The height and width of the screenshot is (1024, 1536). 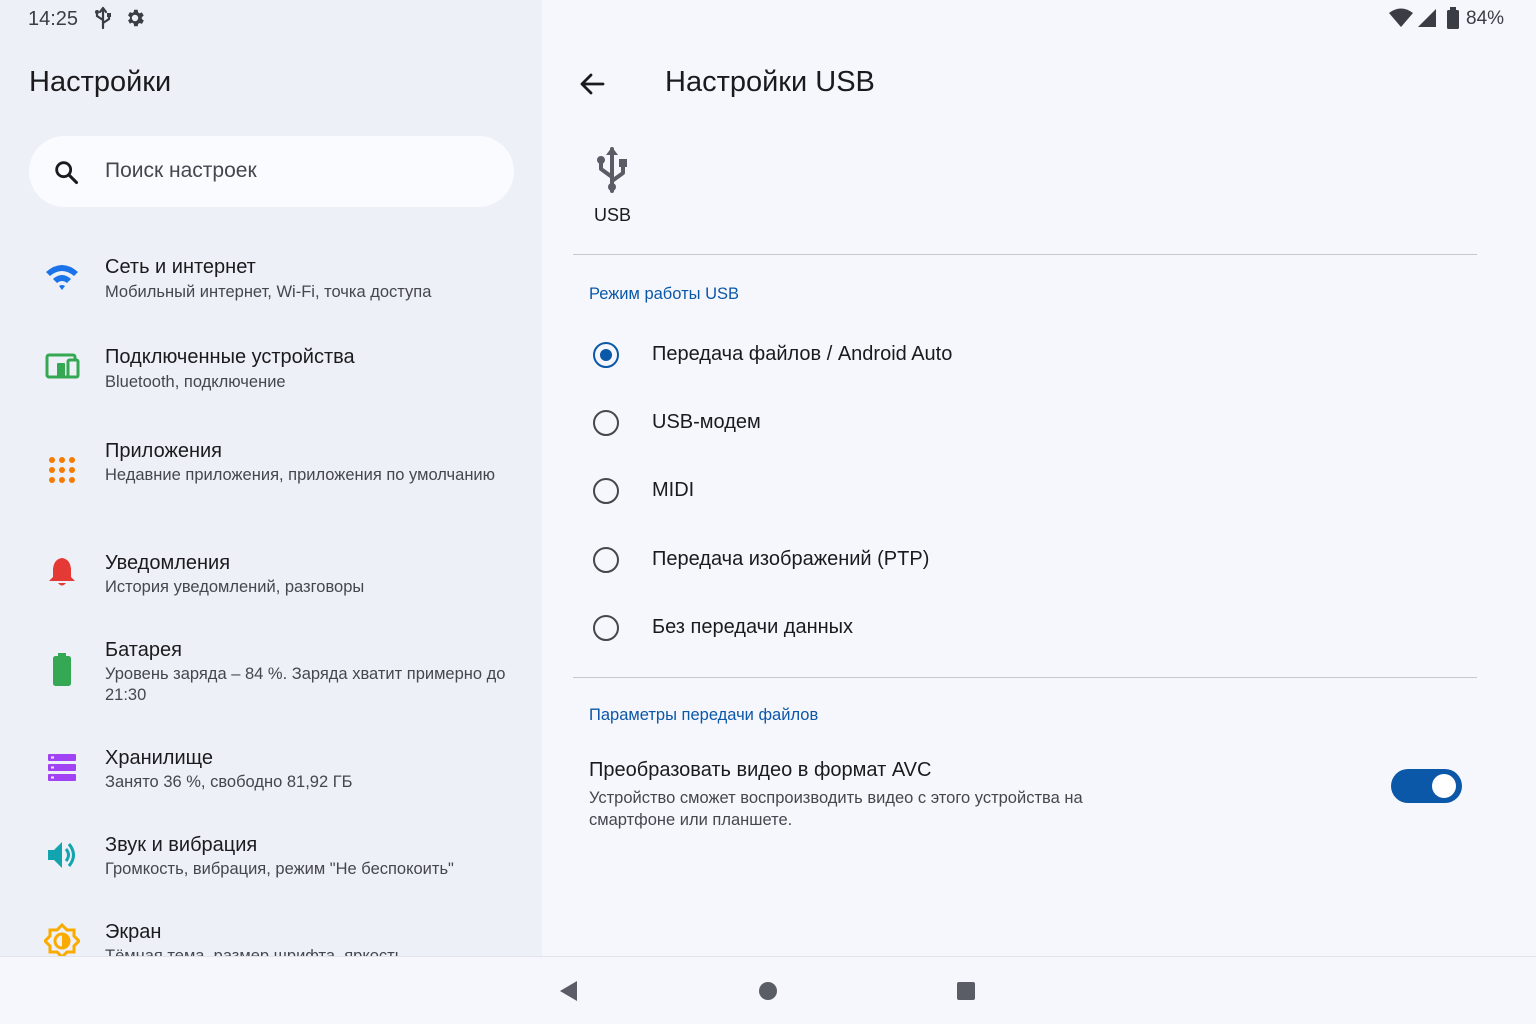 I want to click on radio-label: USB-модем, so click(x=706, y=422).